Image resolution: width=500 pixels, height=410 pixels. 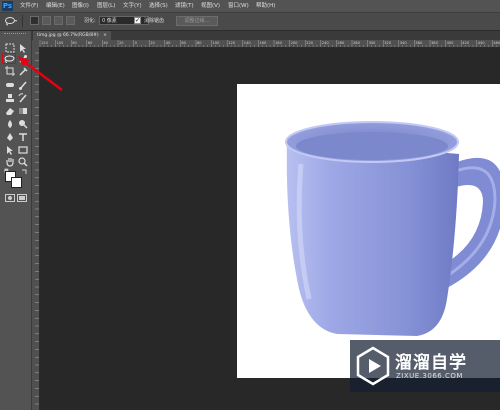 What do you see at coordinates (23, 137) in the screenshot?
I see `type-tool-icon` at bounding box center [23, 137].